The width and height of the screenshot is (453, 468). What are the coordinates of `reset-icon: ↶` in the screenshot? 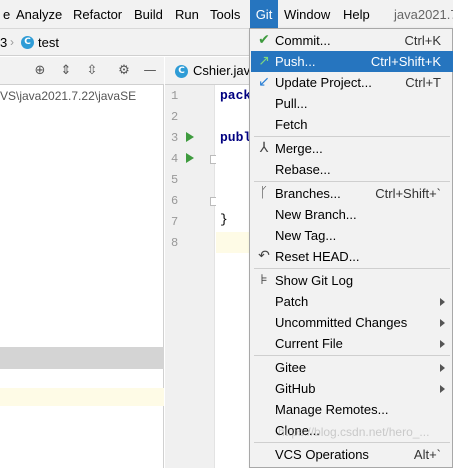 It's located at (264, 256).